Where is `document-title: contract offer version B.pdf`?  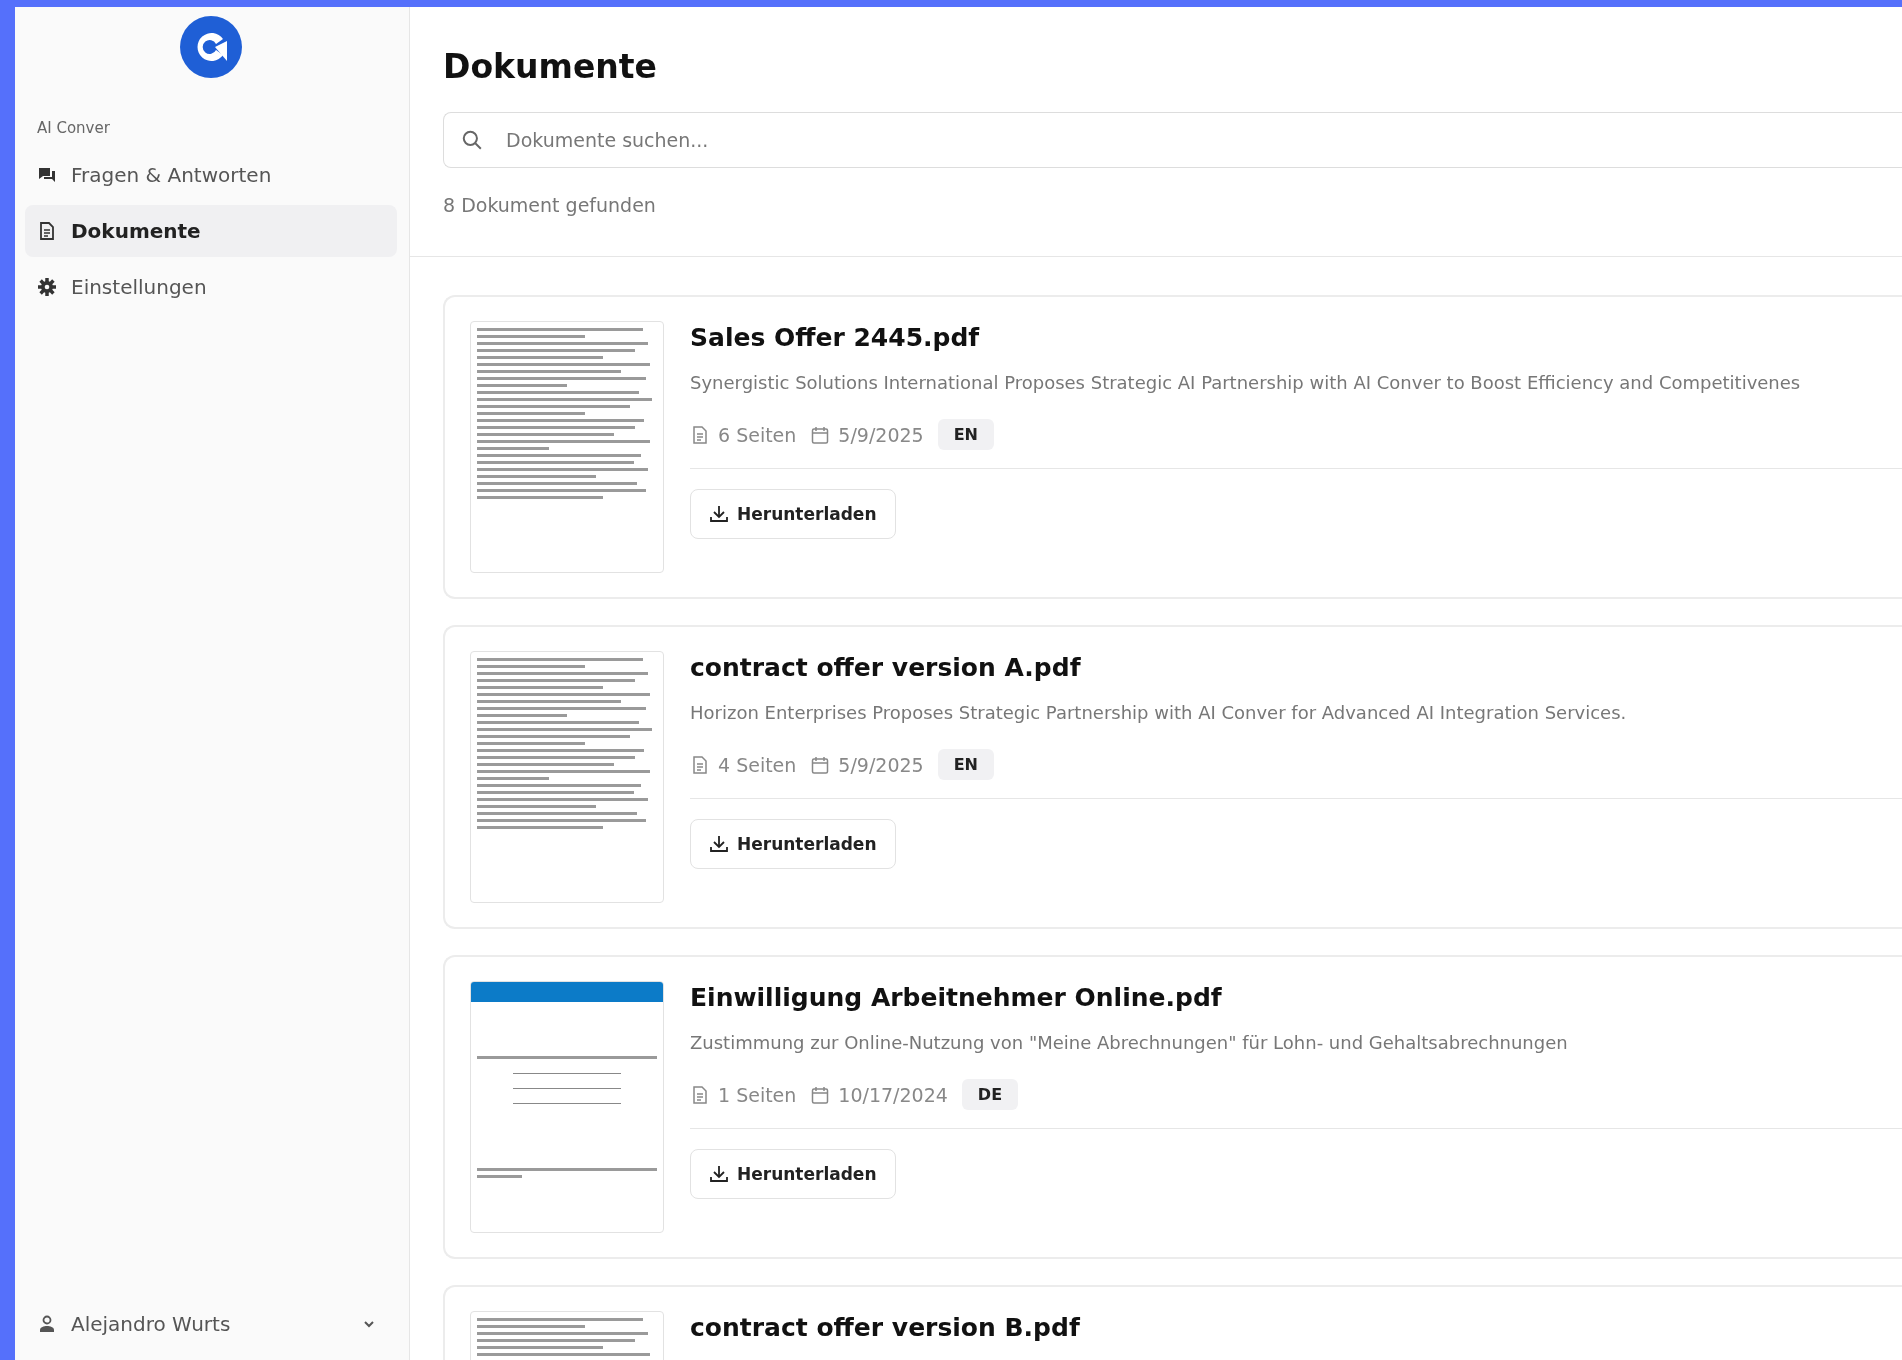
document-title: contract offer version B.pdf is located at coordinates (1296, 1327).